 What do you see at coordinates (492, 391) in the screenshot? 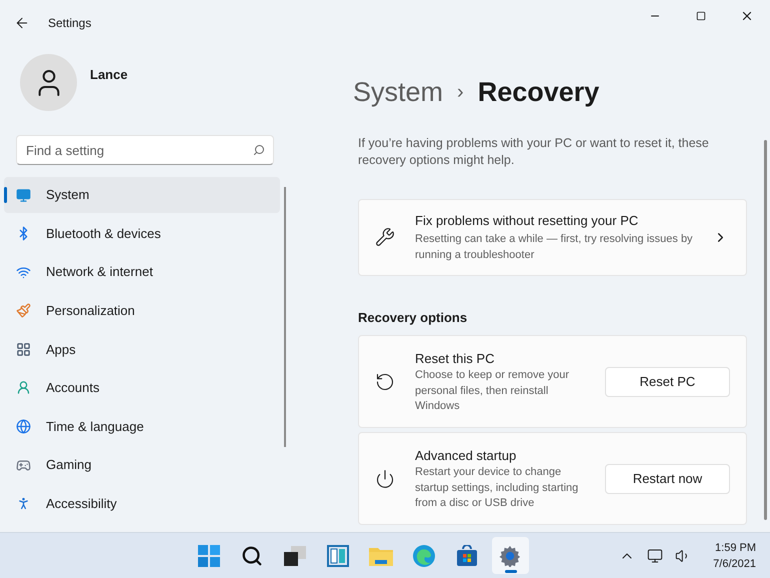
I see `option-description: Choose to keep or remove your personal files, then reinstall Windows` at bounding box center [492, 391].